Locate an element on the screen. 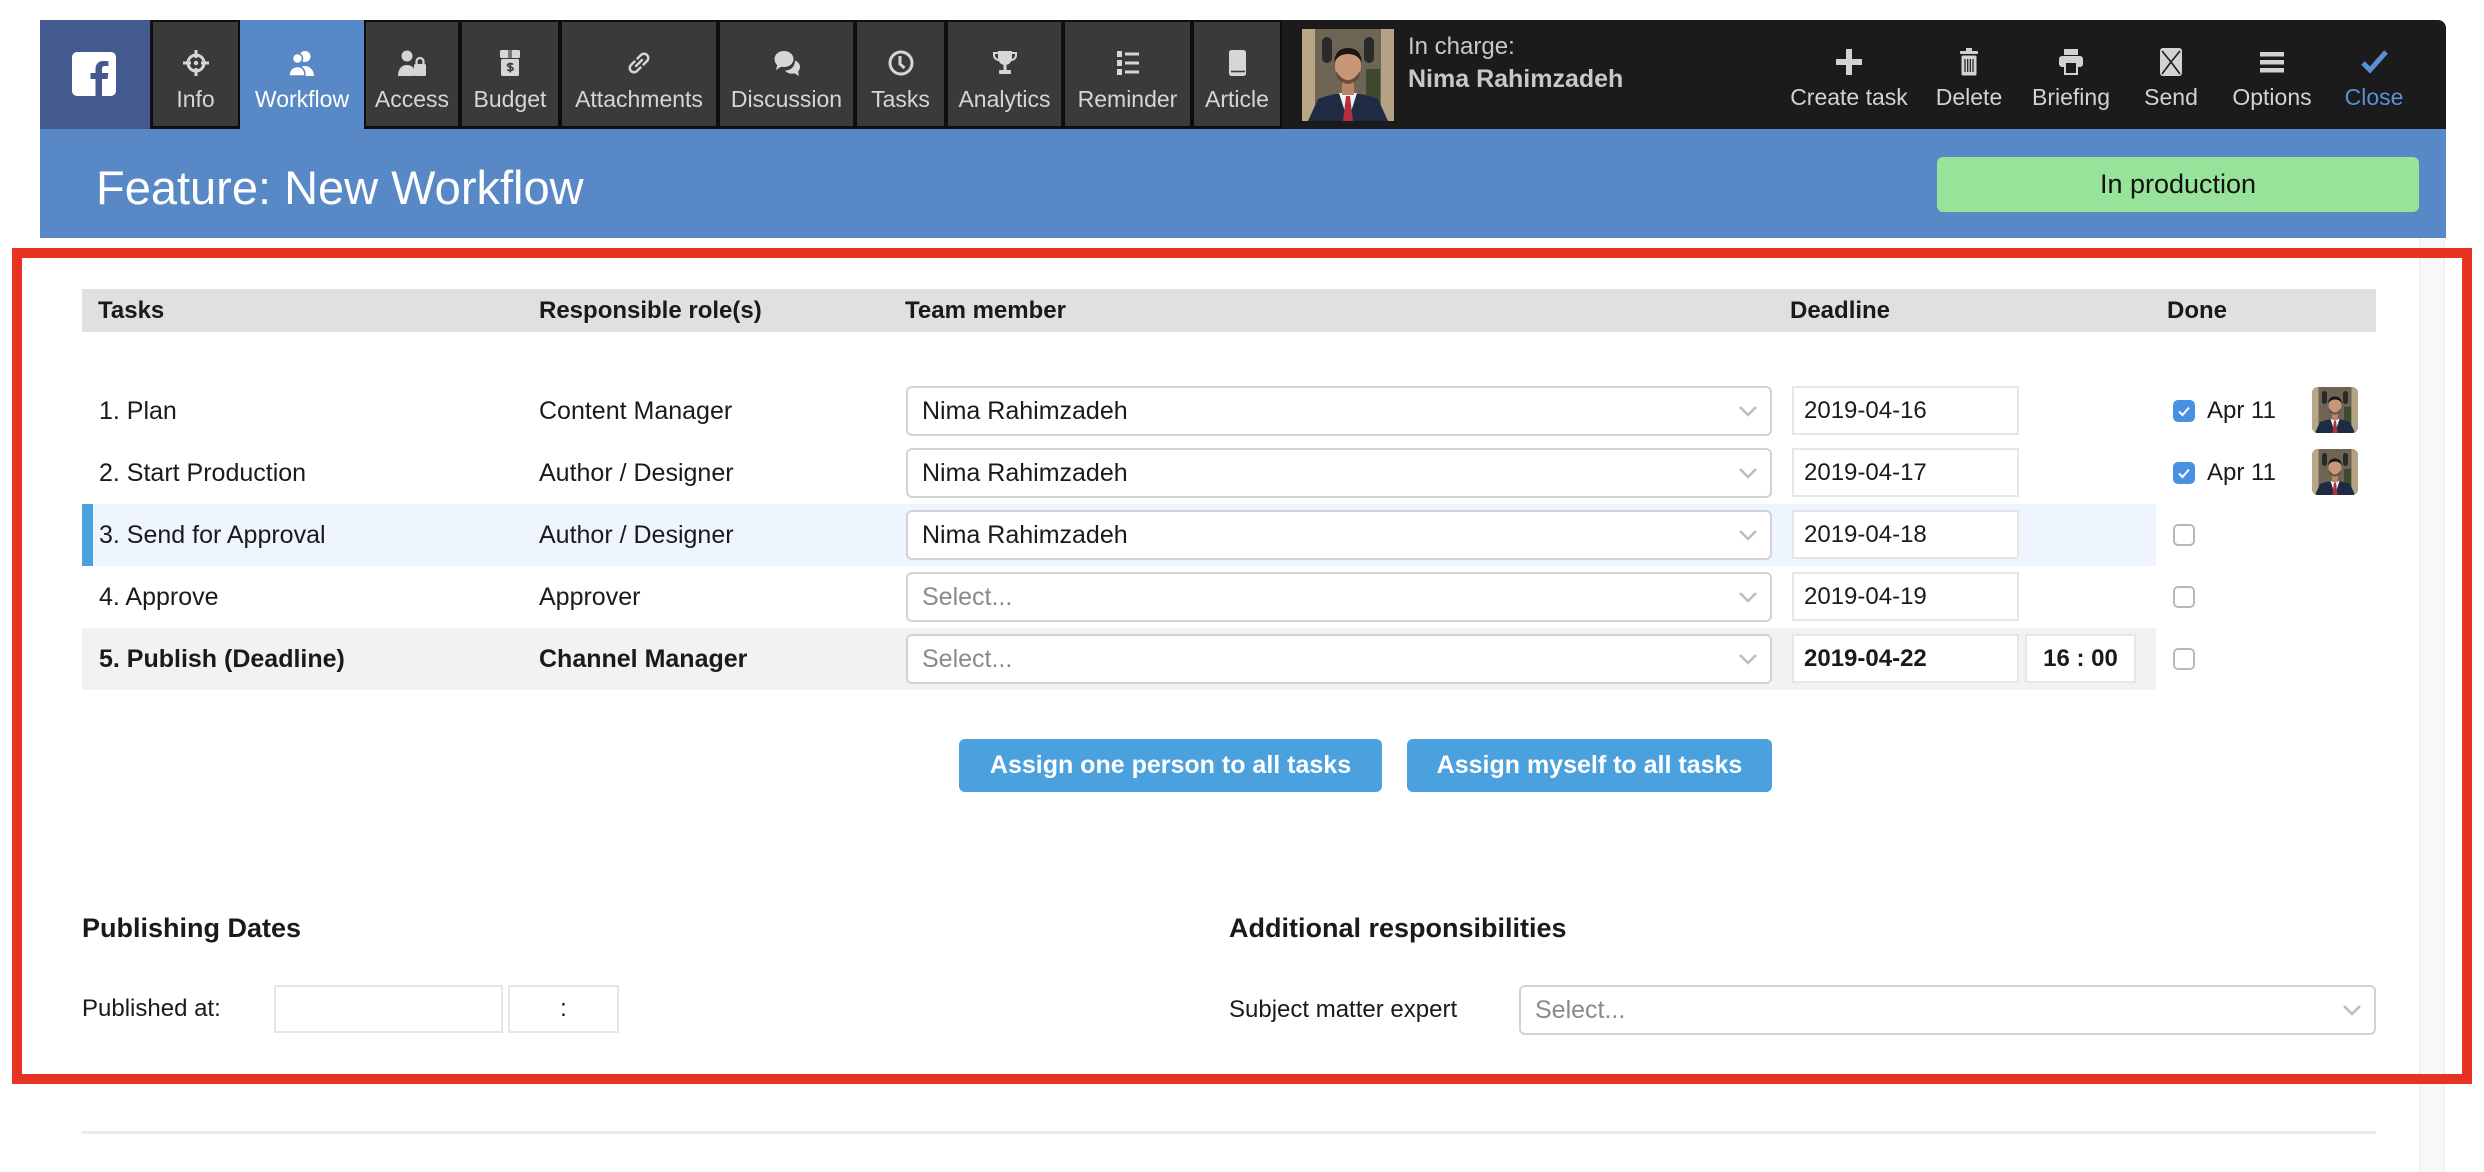 This screenshot has height=1172, width=2484. deadline-time-input is located at coordinates (2080, 658).